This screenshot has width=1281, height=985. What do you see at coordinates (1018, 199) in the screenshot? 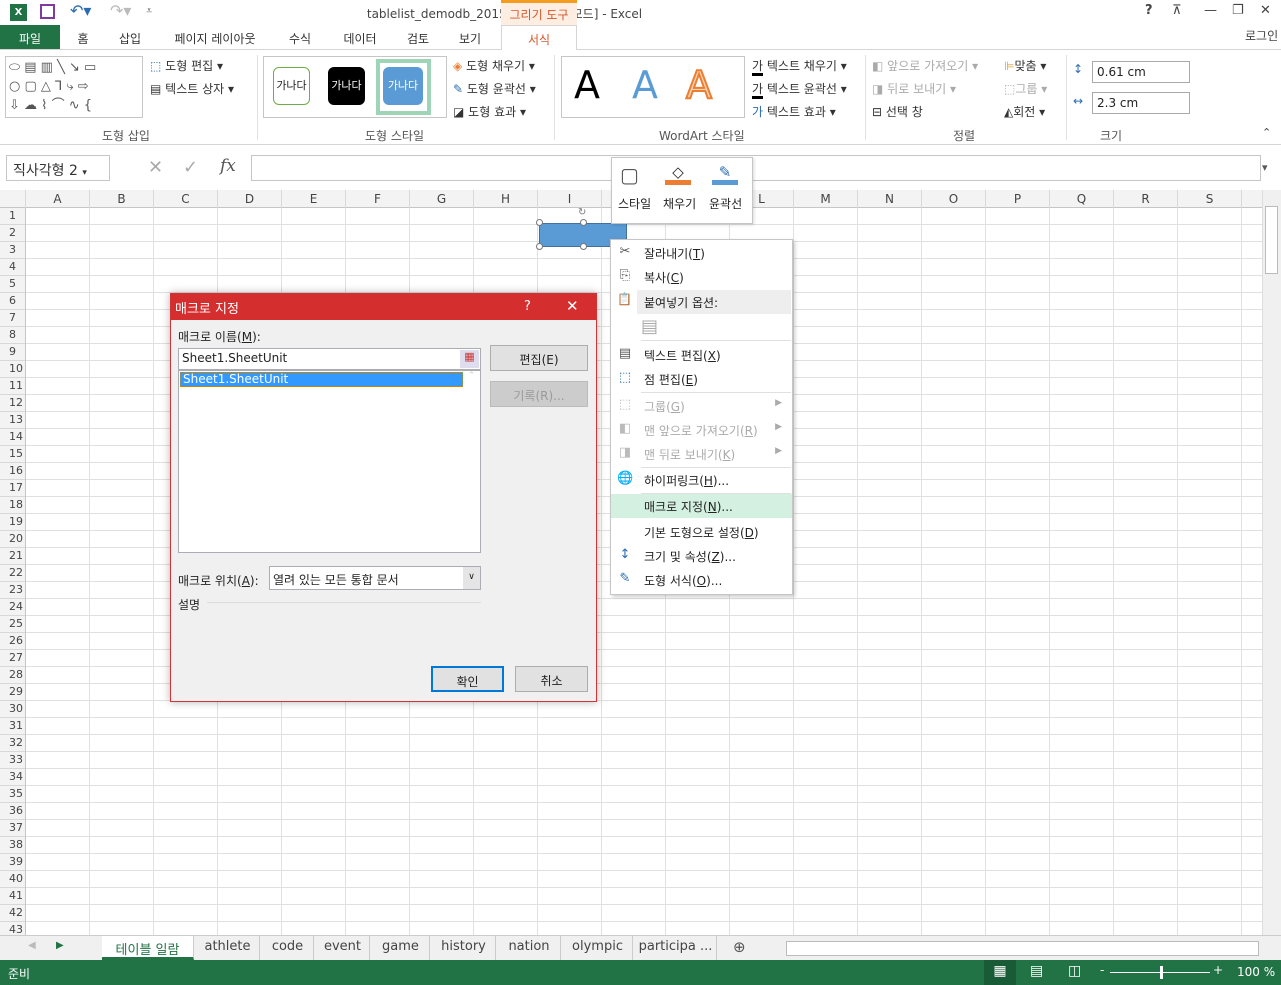
I see `column-header: P` at bounding box center [1018, 199].